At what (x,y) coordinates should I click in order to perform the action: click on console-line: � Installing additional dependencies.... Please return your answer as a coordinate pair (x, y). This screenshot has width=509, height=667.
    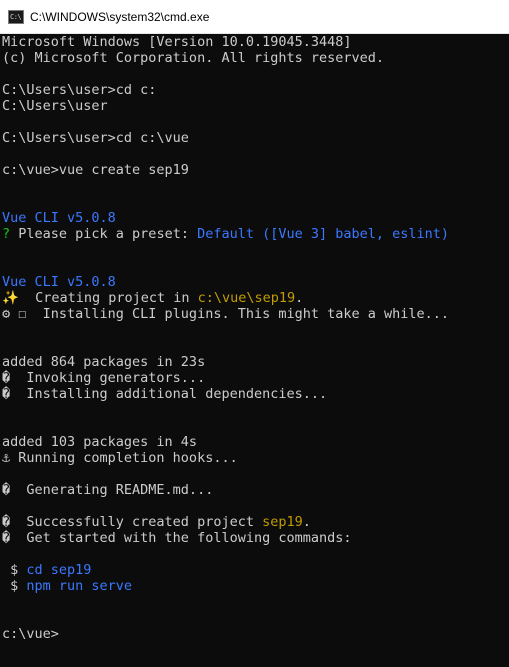
    Looking at the image, I should click on (254, 394).